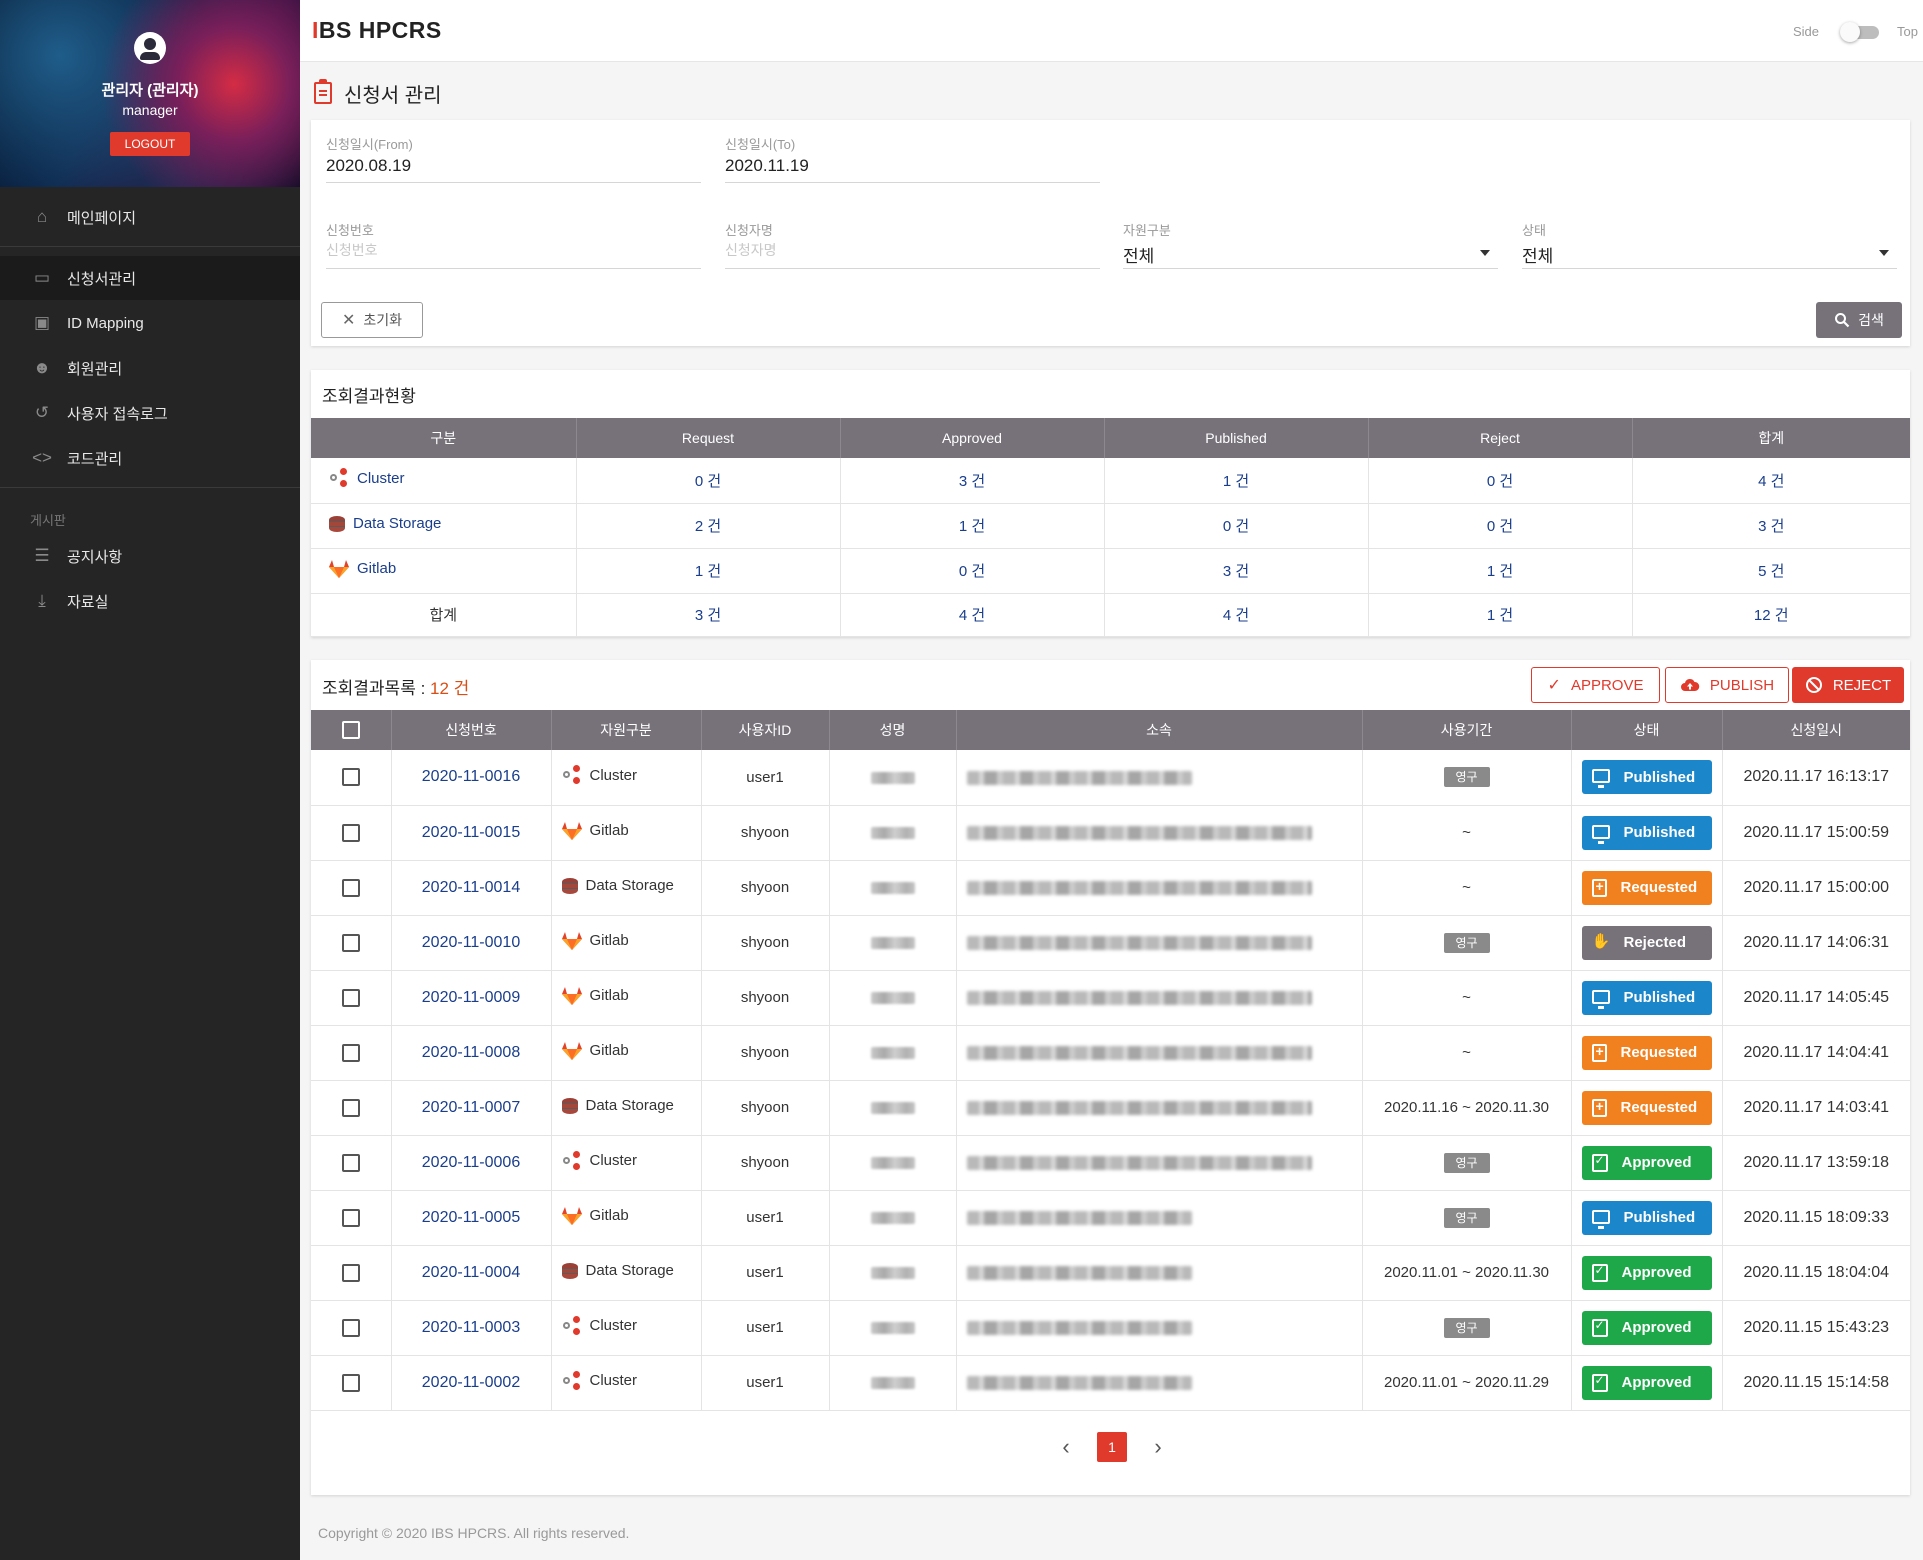 The image size is (1923, 1560). Describe the element at coordinates (471, 1163) in the screenshot. I see `request-no-link: 2020-11-0006` at that location.